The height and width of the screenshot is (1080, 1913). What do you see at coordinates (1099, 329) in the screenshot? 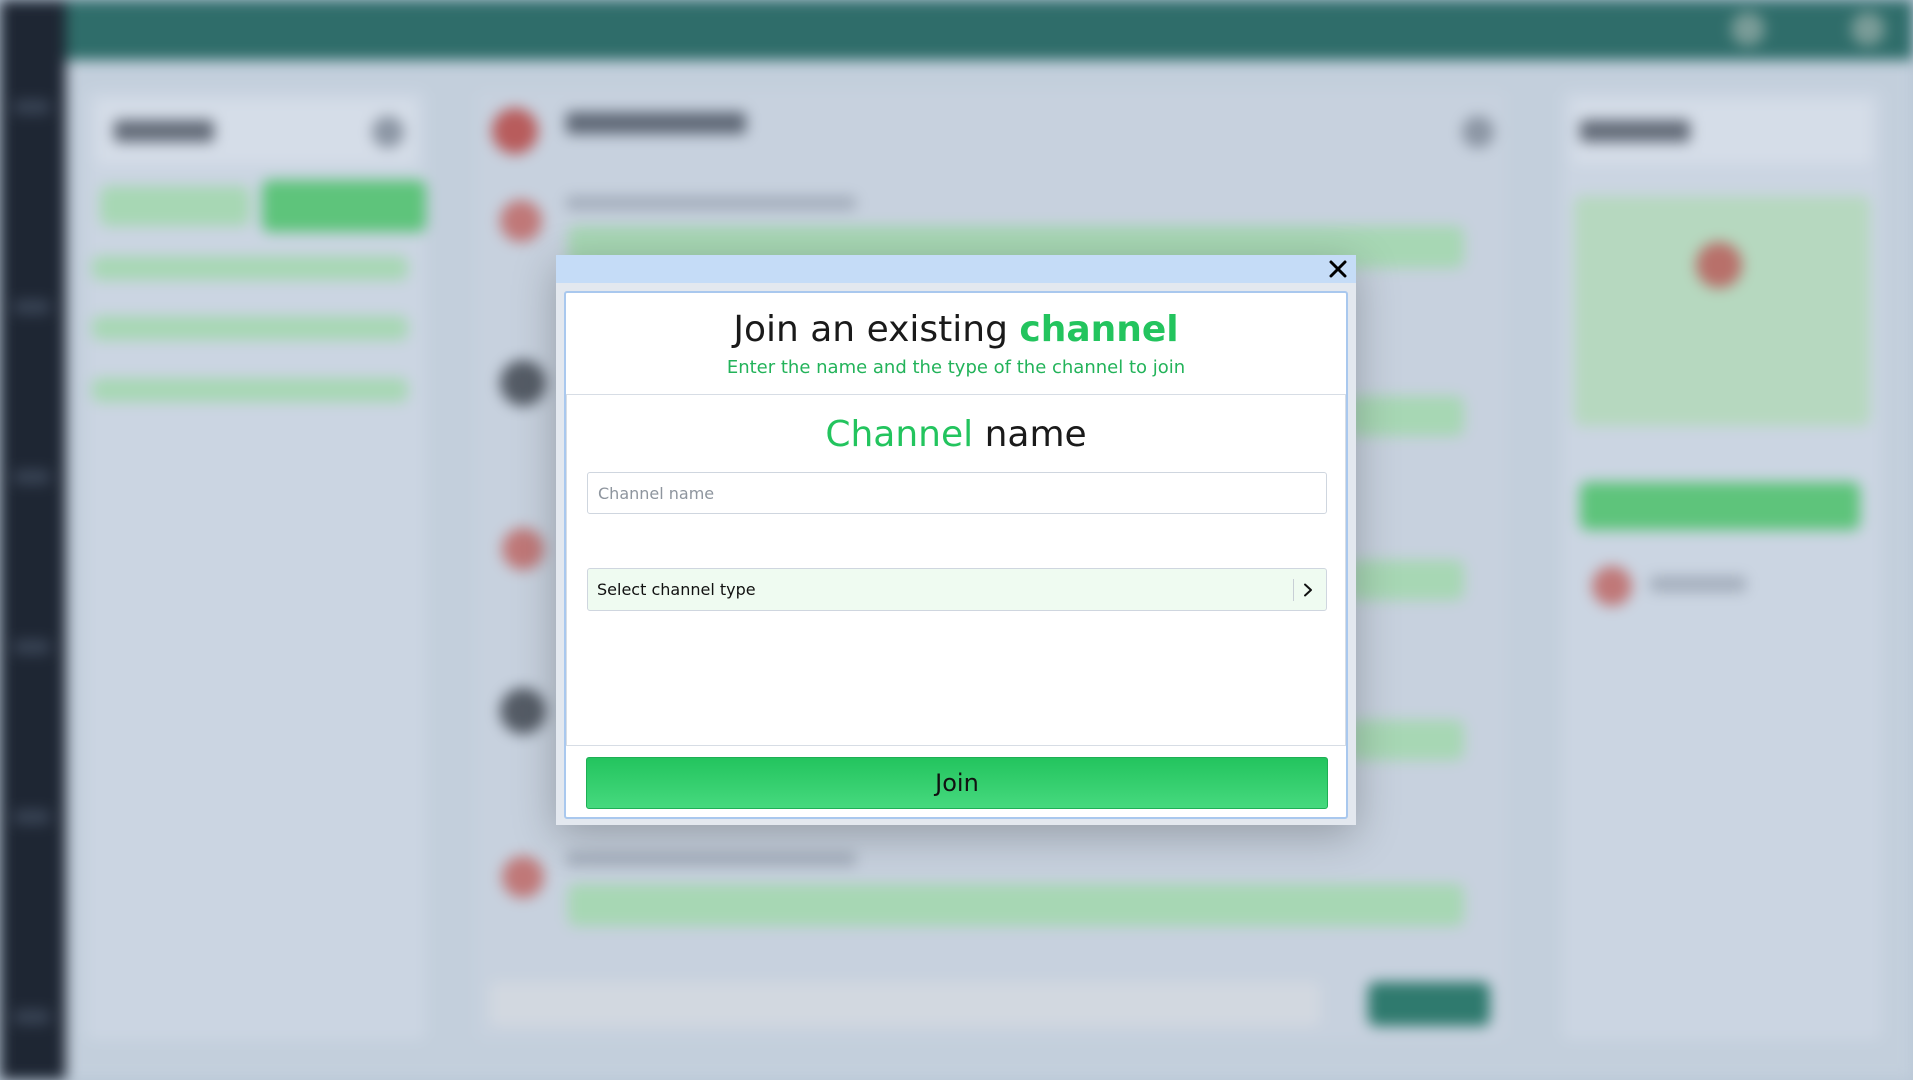
I see `modal-title-accent: channel` at bounding box center [1099, 329].